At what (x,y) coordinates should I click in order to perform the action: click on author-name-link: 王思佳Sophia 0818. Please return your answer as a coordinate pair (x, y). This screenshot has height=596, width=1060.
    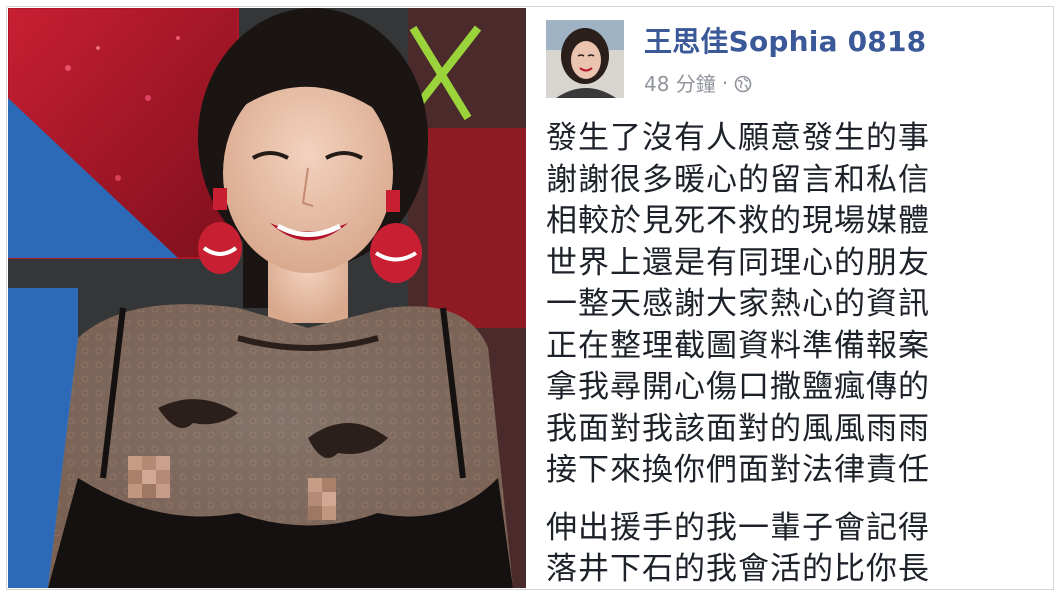
    Looking at the image, I should click on (785, 40).